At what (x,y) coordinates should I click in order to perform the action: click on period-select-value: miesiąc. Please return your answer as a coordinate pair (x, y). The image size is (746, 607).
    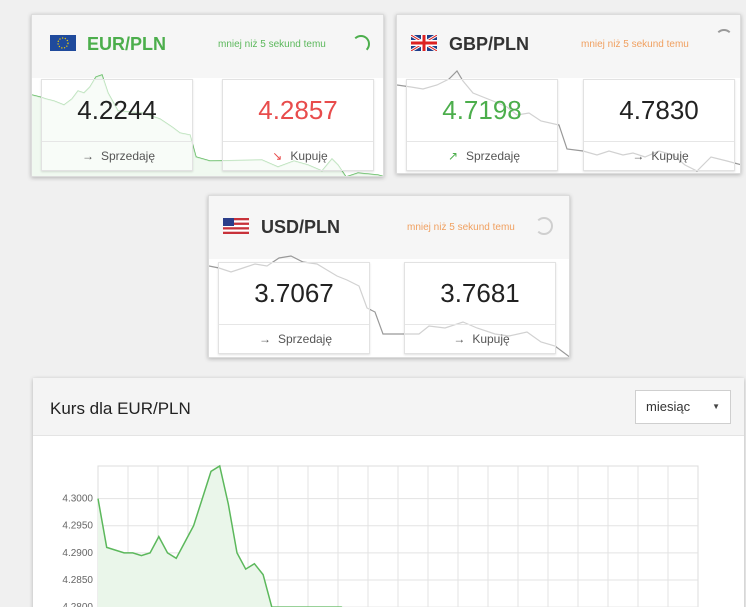
    Looking at the image, I should click on (668, 406).